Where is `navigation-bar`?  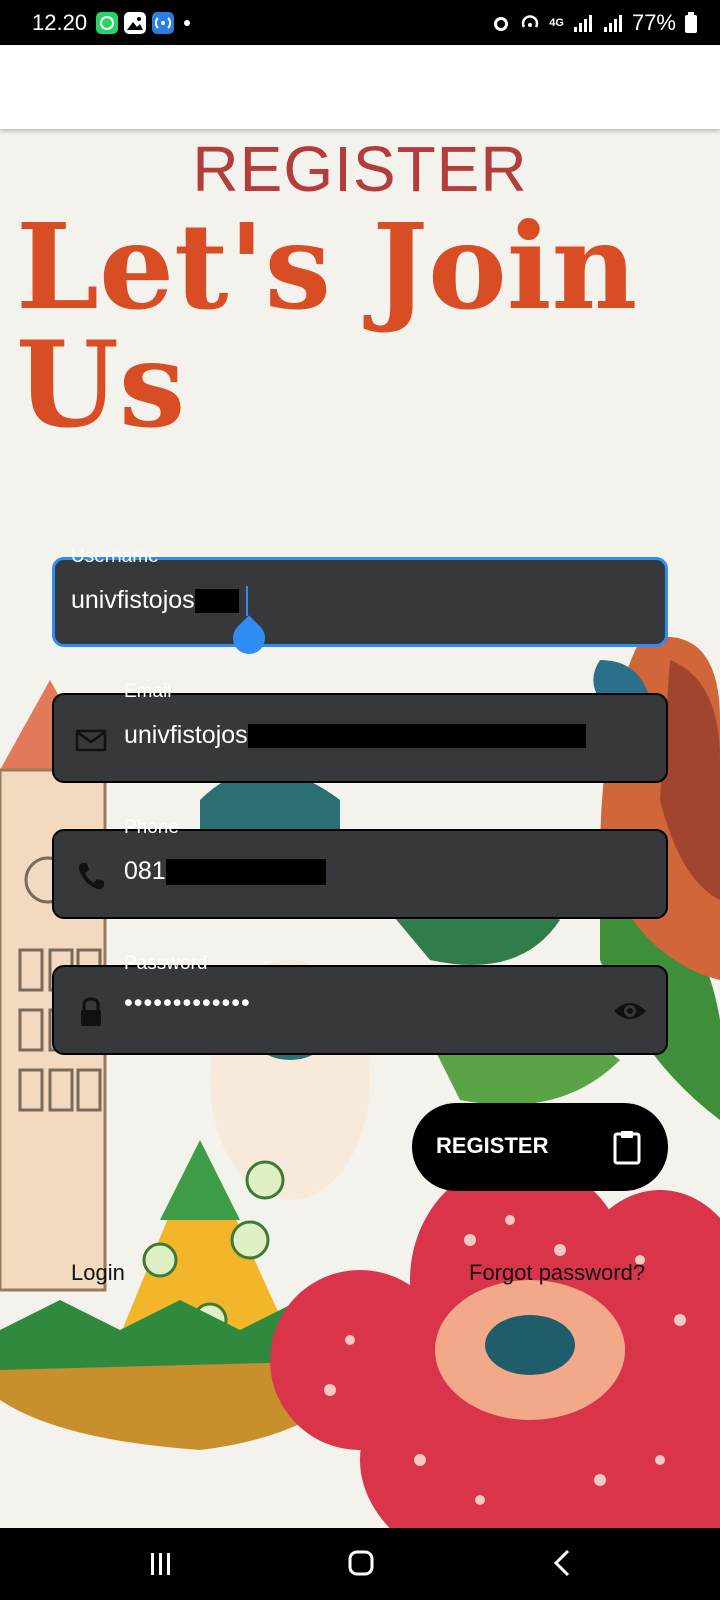 navigation-bar is located at coordinates (360, 1564).